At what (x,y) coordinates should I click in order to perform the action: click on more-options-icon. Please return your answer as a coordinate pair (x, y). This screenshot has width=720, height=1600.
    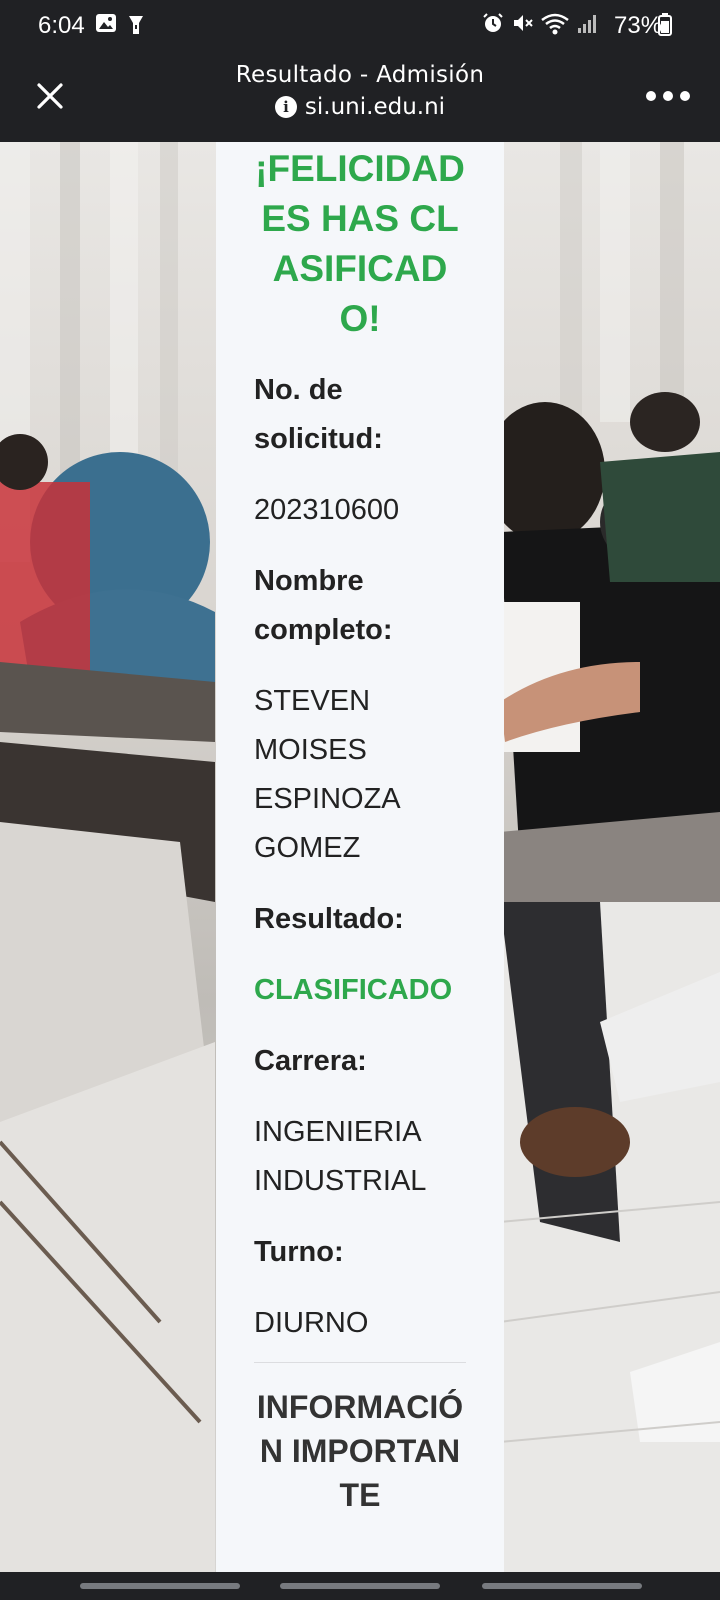
    Looking at the image, I should click on (668, 96).